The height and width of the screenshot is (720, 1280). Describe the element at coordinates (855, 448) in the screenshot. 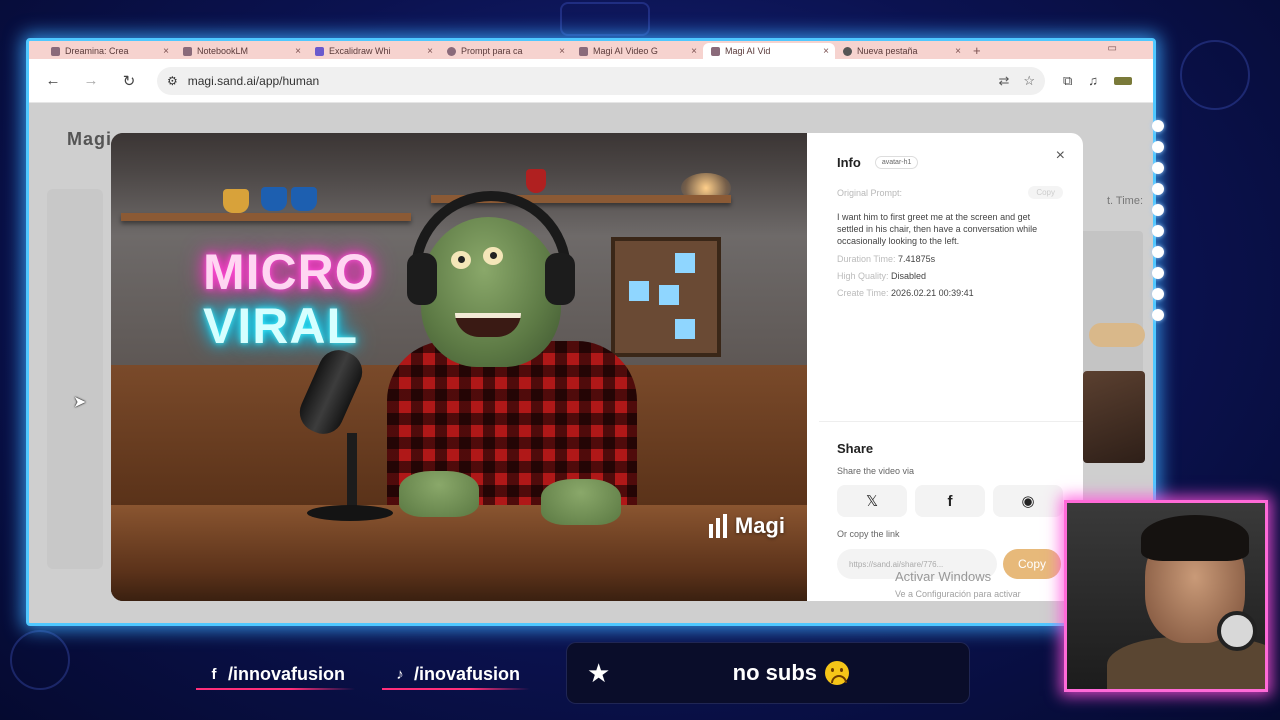

I see `share-title: Share` at that location.